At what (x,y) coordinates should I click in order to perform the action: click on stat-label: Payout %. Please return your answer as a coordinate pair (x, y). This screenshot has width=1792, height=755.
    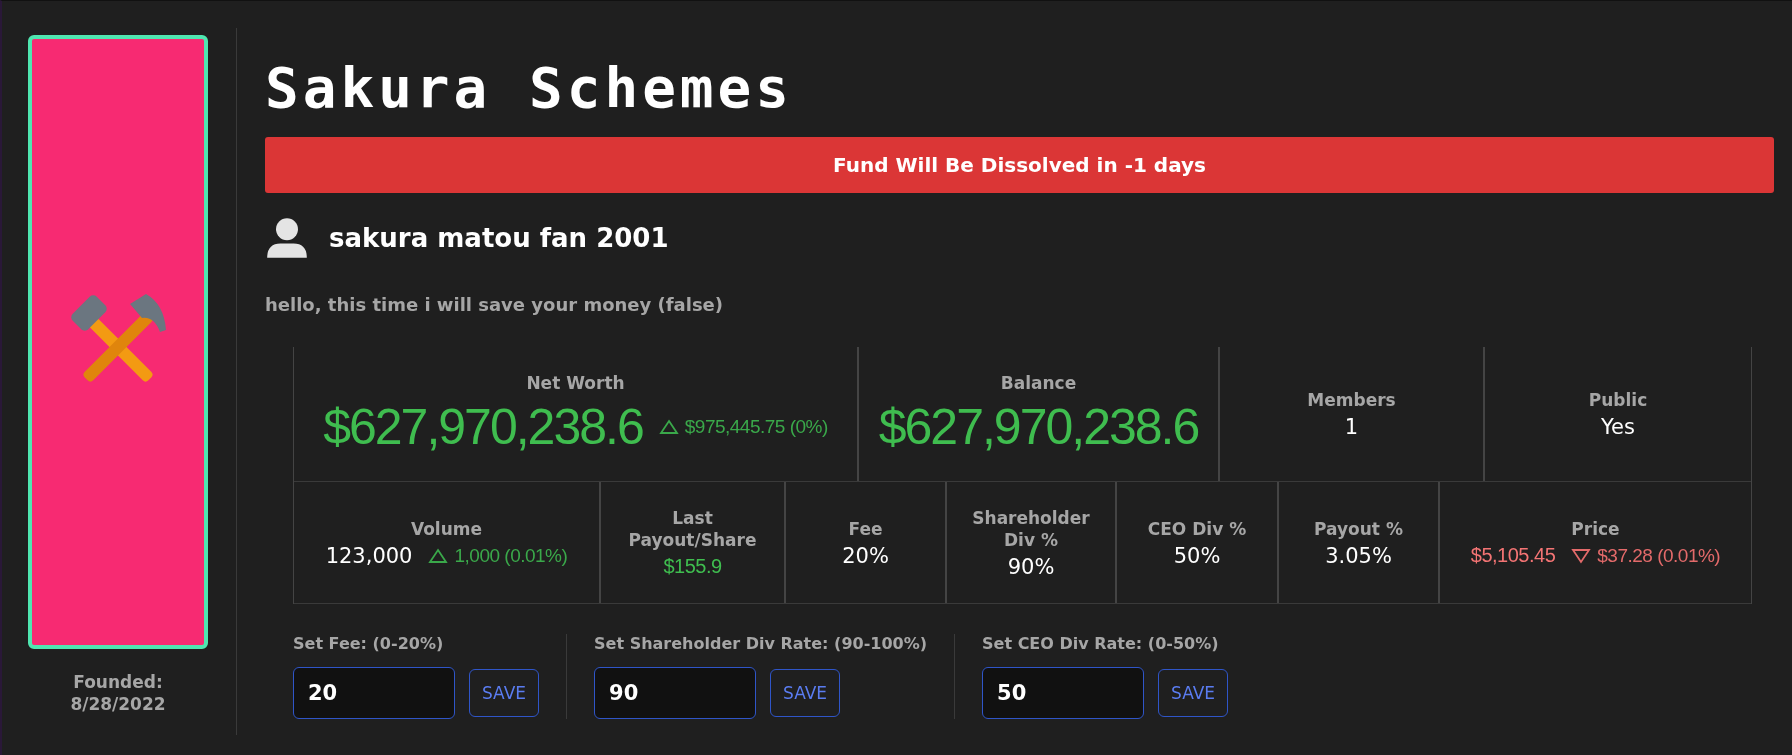
    Looking at the image, I should click on (1358, 528).